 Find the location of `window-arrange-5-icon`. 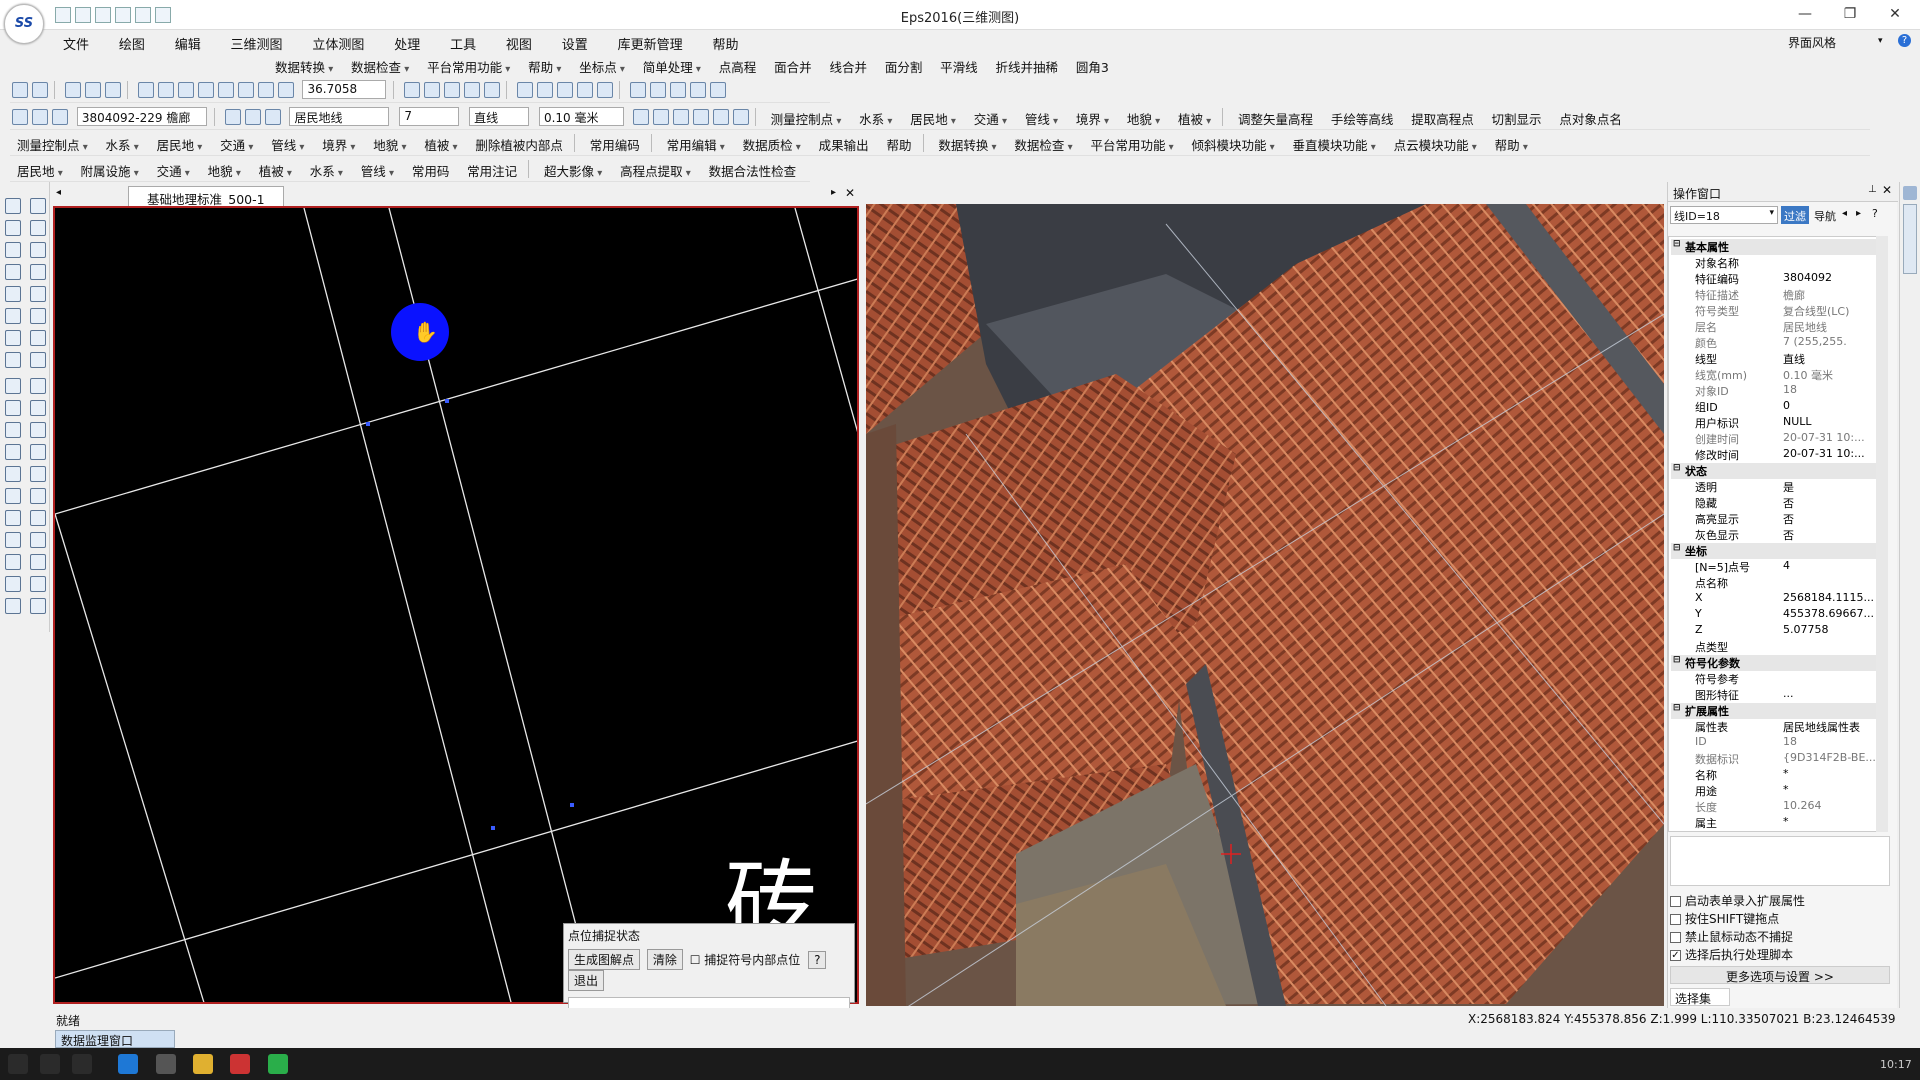

window-arrange-5-icon is located at coordinates (605, 90).